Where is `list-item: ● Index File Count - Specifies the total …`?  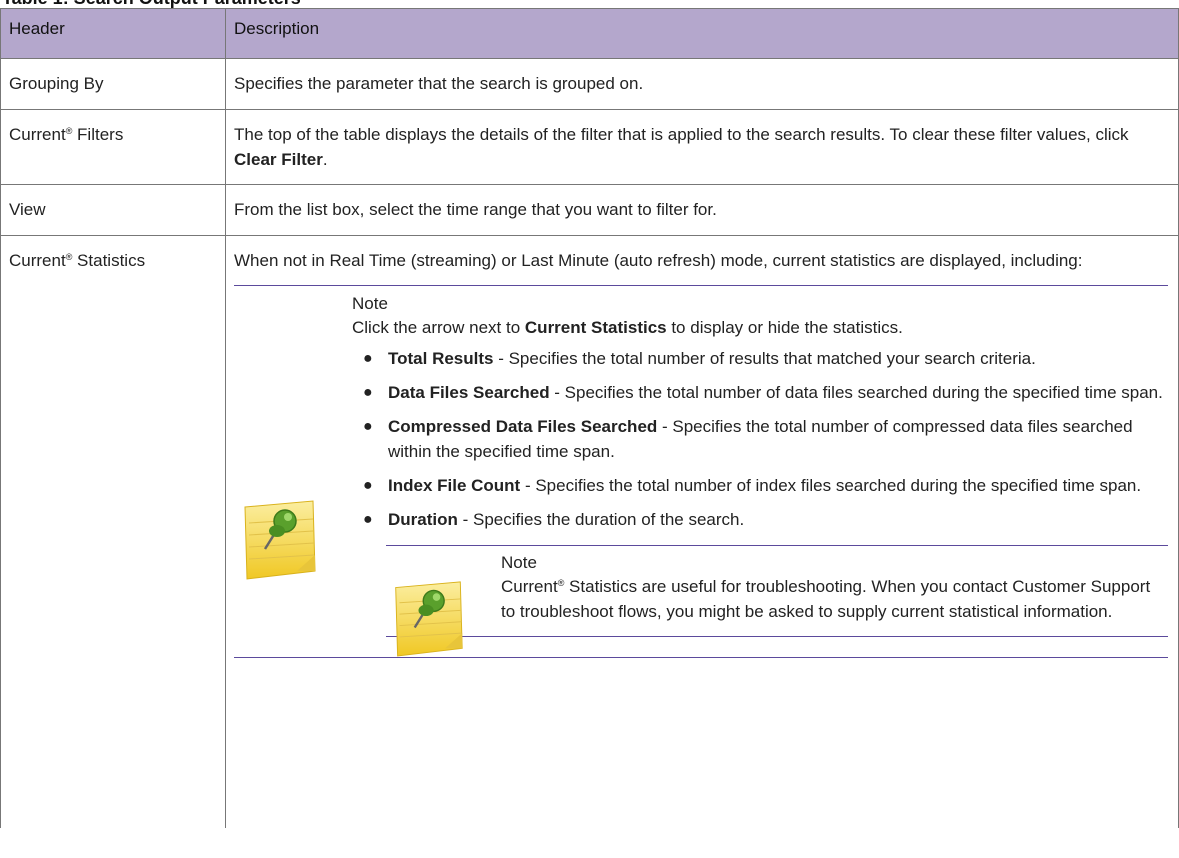
list-item: ● Index File Count - Specifies the total … is located at coordinates (760, 485).